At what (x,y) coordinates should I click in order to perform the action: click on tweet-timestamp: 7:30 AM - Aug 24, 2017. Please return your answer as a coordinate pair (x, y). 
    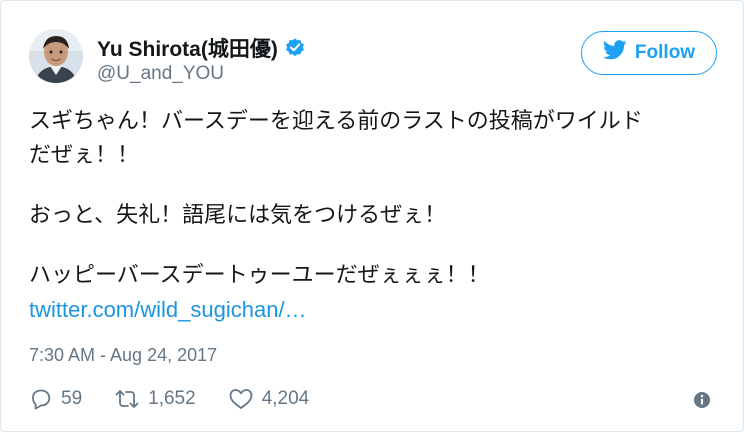
    Looking at the image, I should click on (123, 355).